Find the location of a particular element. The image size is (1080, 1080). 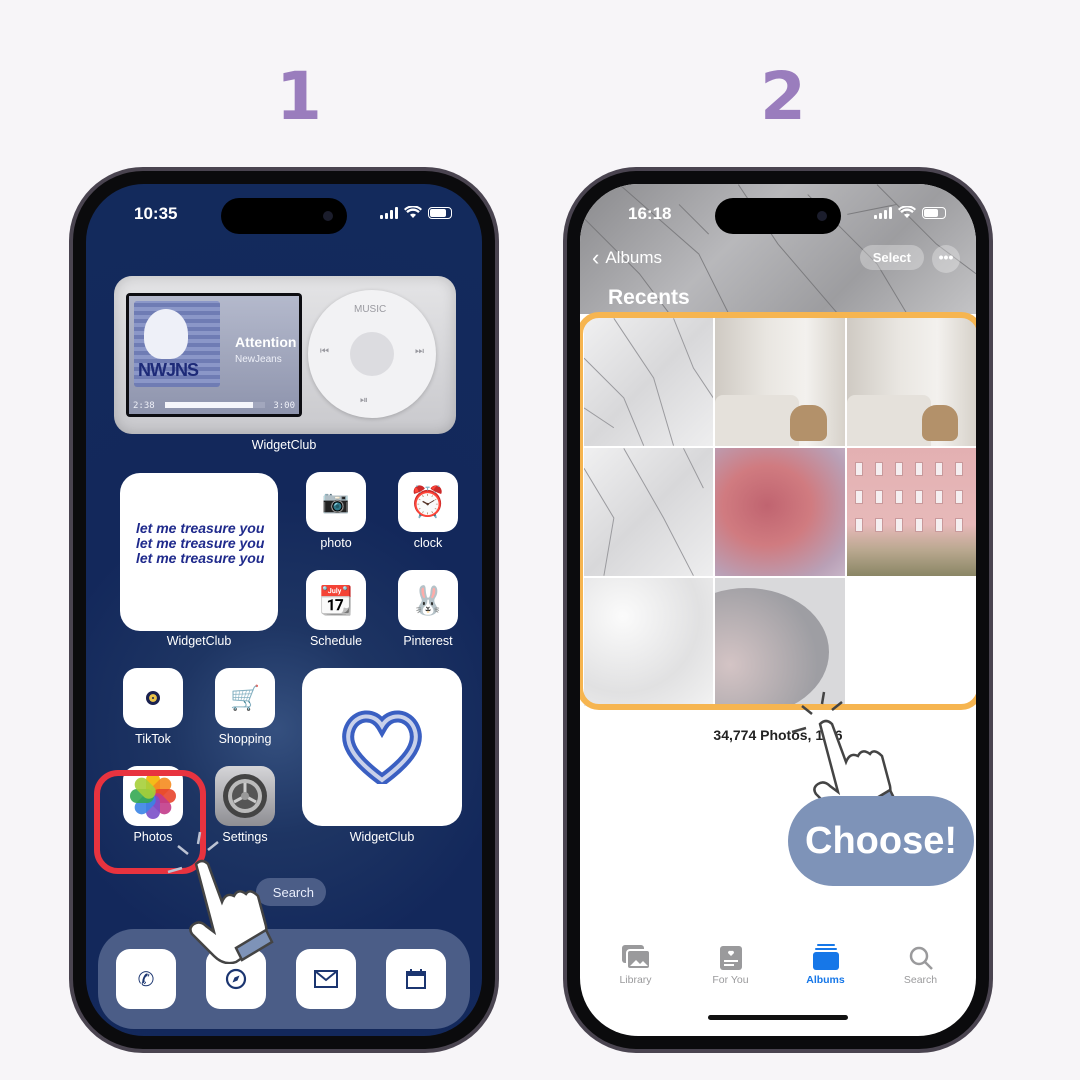

app-label-photo: photo is located at coordinates (336, 543).